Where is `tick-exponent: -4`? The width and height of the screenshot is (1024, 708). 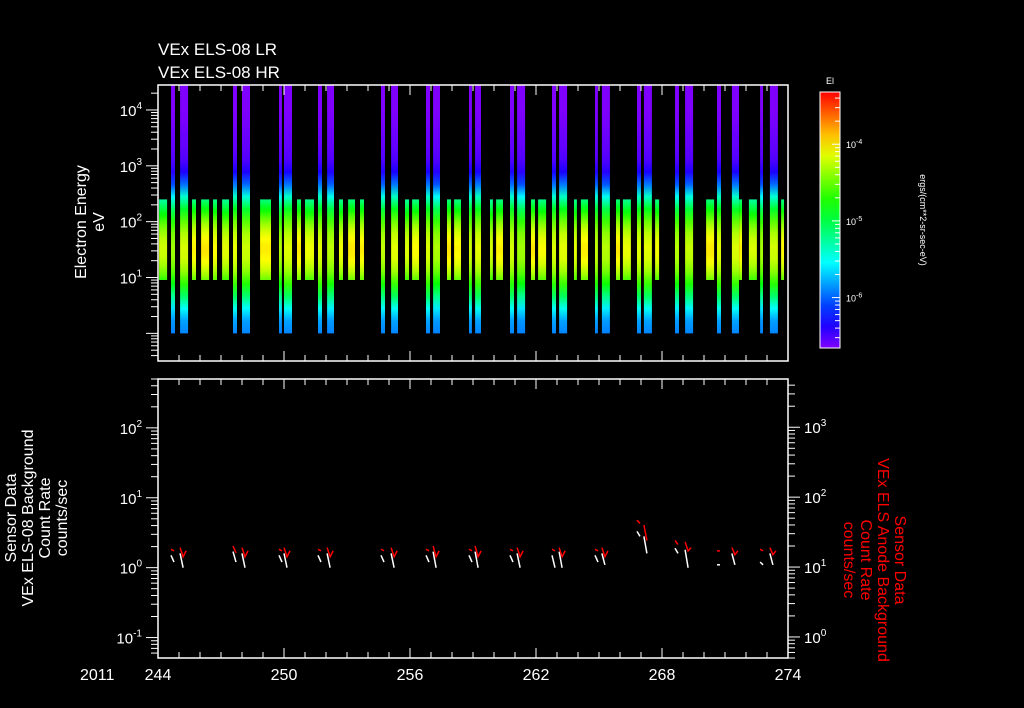
tick-exponent: -4 is located at coordinates (859, 142).